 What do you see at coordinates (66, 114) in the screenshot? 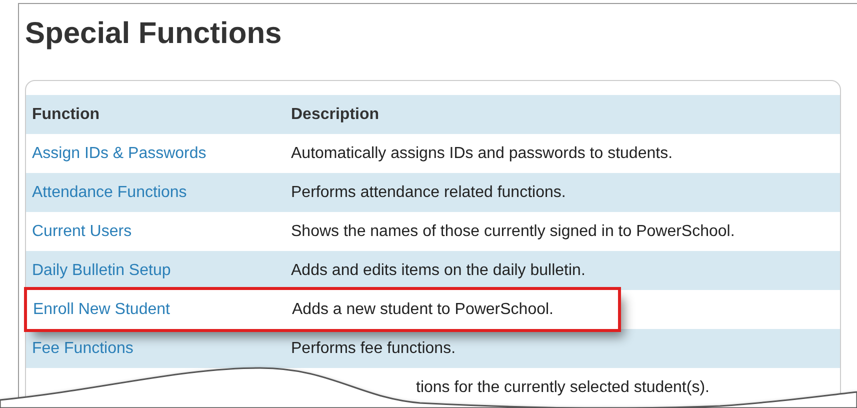
I see `column-header: Function` at bounding box center [66, 114].